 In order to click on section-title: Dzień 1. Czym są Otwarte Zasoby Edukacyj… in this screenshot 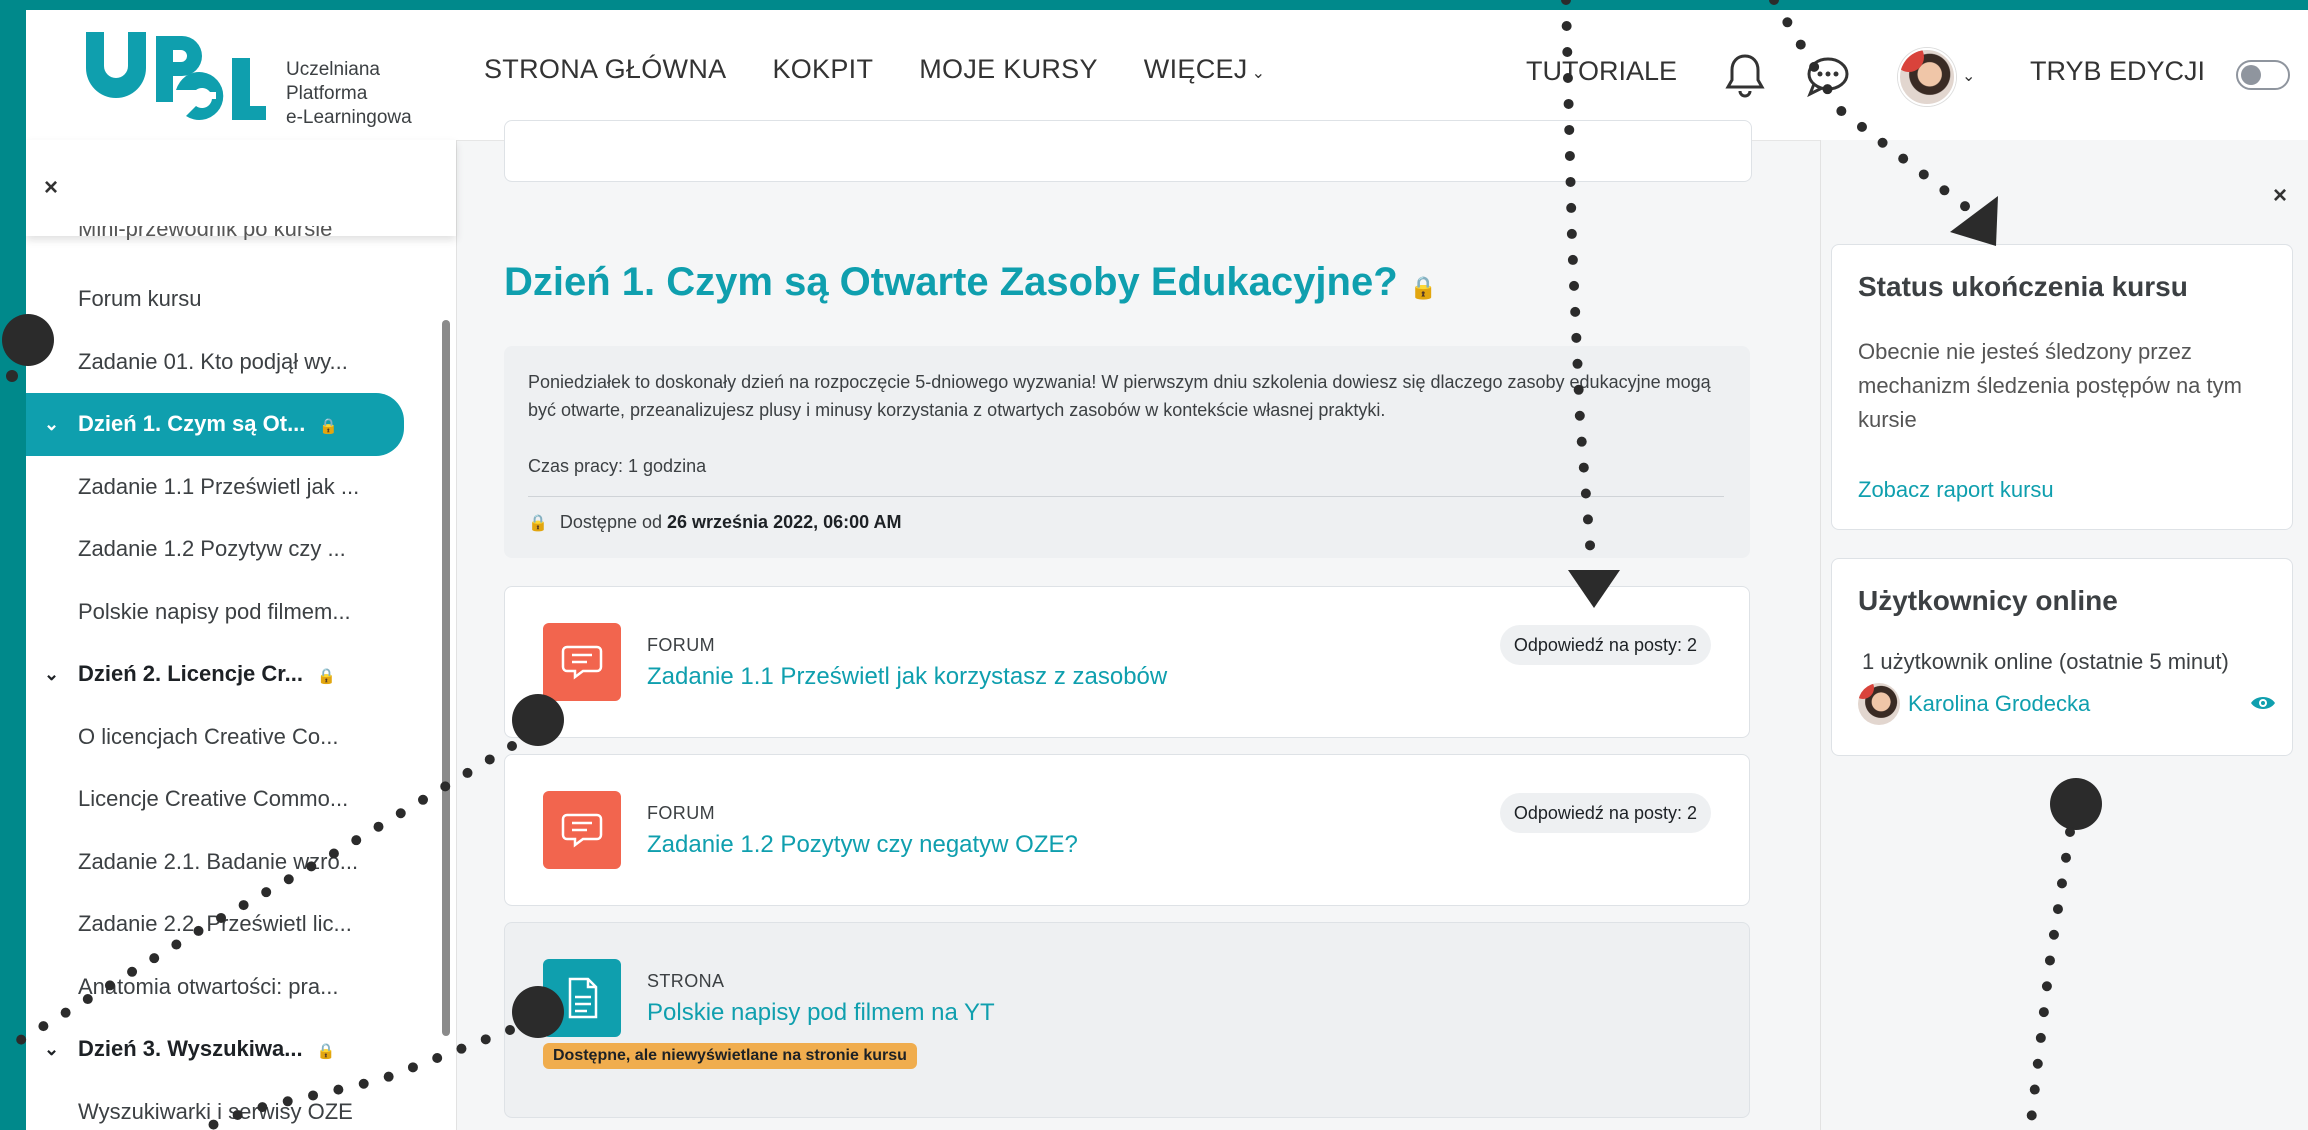, I will do `click(970, 282)`.